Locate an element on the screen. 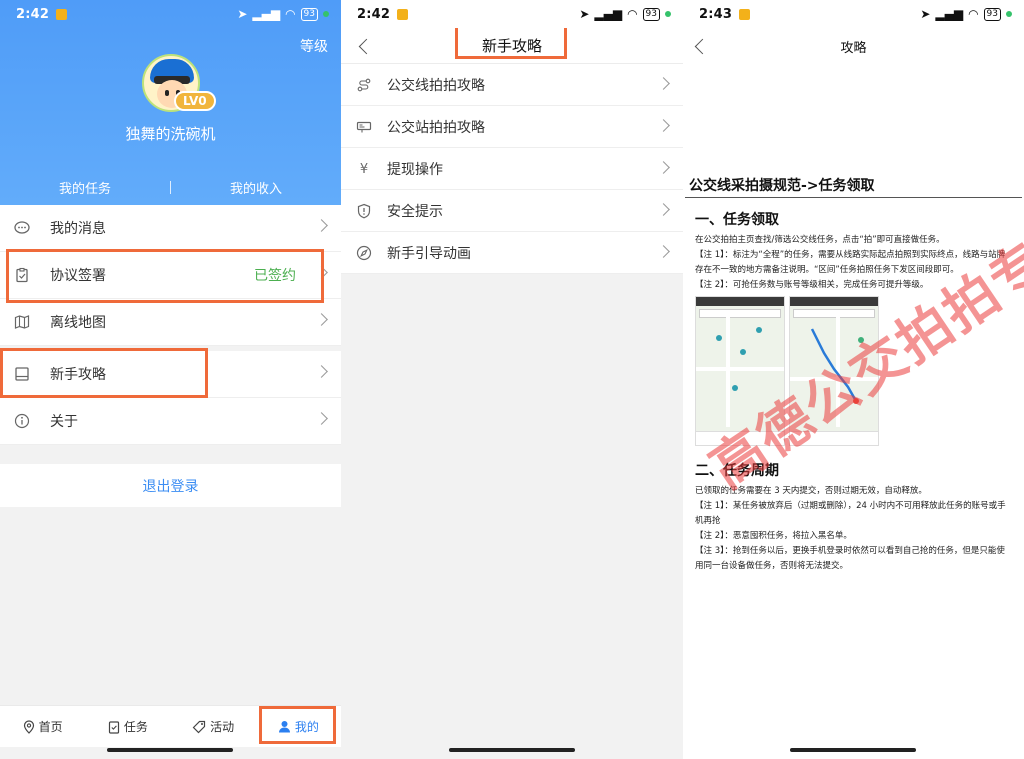 The width and height of the screenshot is (1024, 759). menu-item-offline-map: 离线地图 is located at coordinates (170, 322).